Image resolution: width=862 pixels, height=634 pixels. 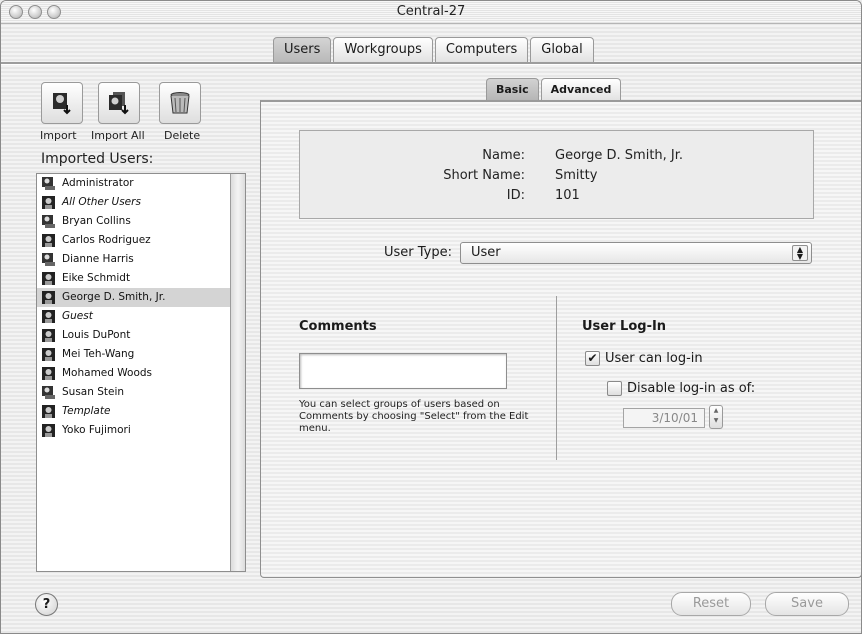 I want to click on top-tab-bar: Users Workgroups Computers Global, so click(x=434, y=50).